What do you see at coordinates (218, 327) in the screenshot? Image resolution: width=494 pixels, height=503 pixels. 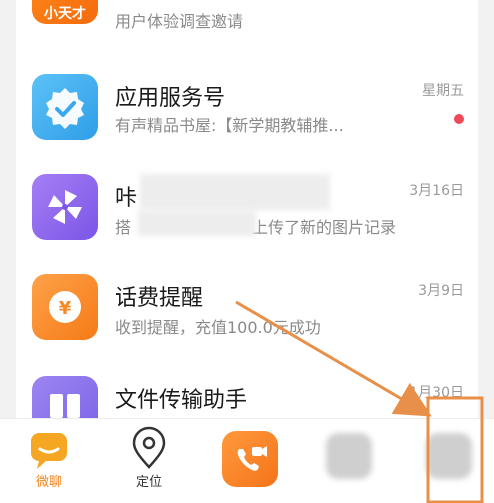 I see `conversation-subtitle: 收到提醒，充值100.0元成功` at bounding box center [218, 327].